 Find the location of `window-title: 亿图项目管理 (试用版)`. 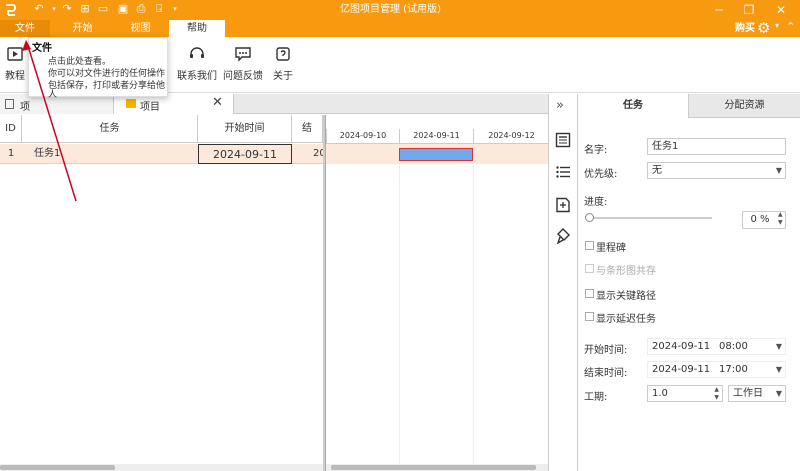

window-title: 亿图项目管理 (试用版) is located at coordinates (390, 9).